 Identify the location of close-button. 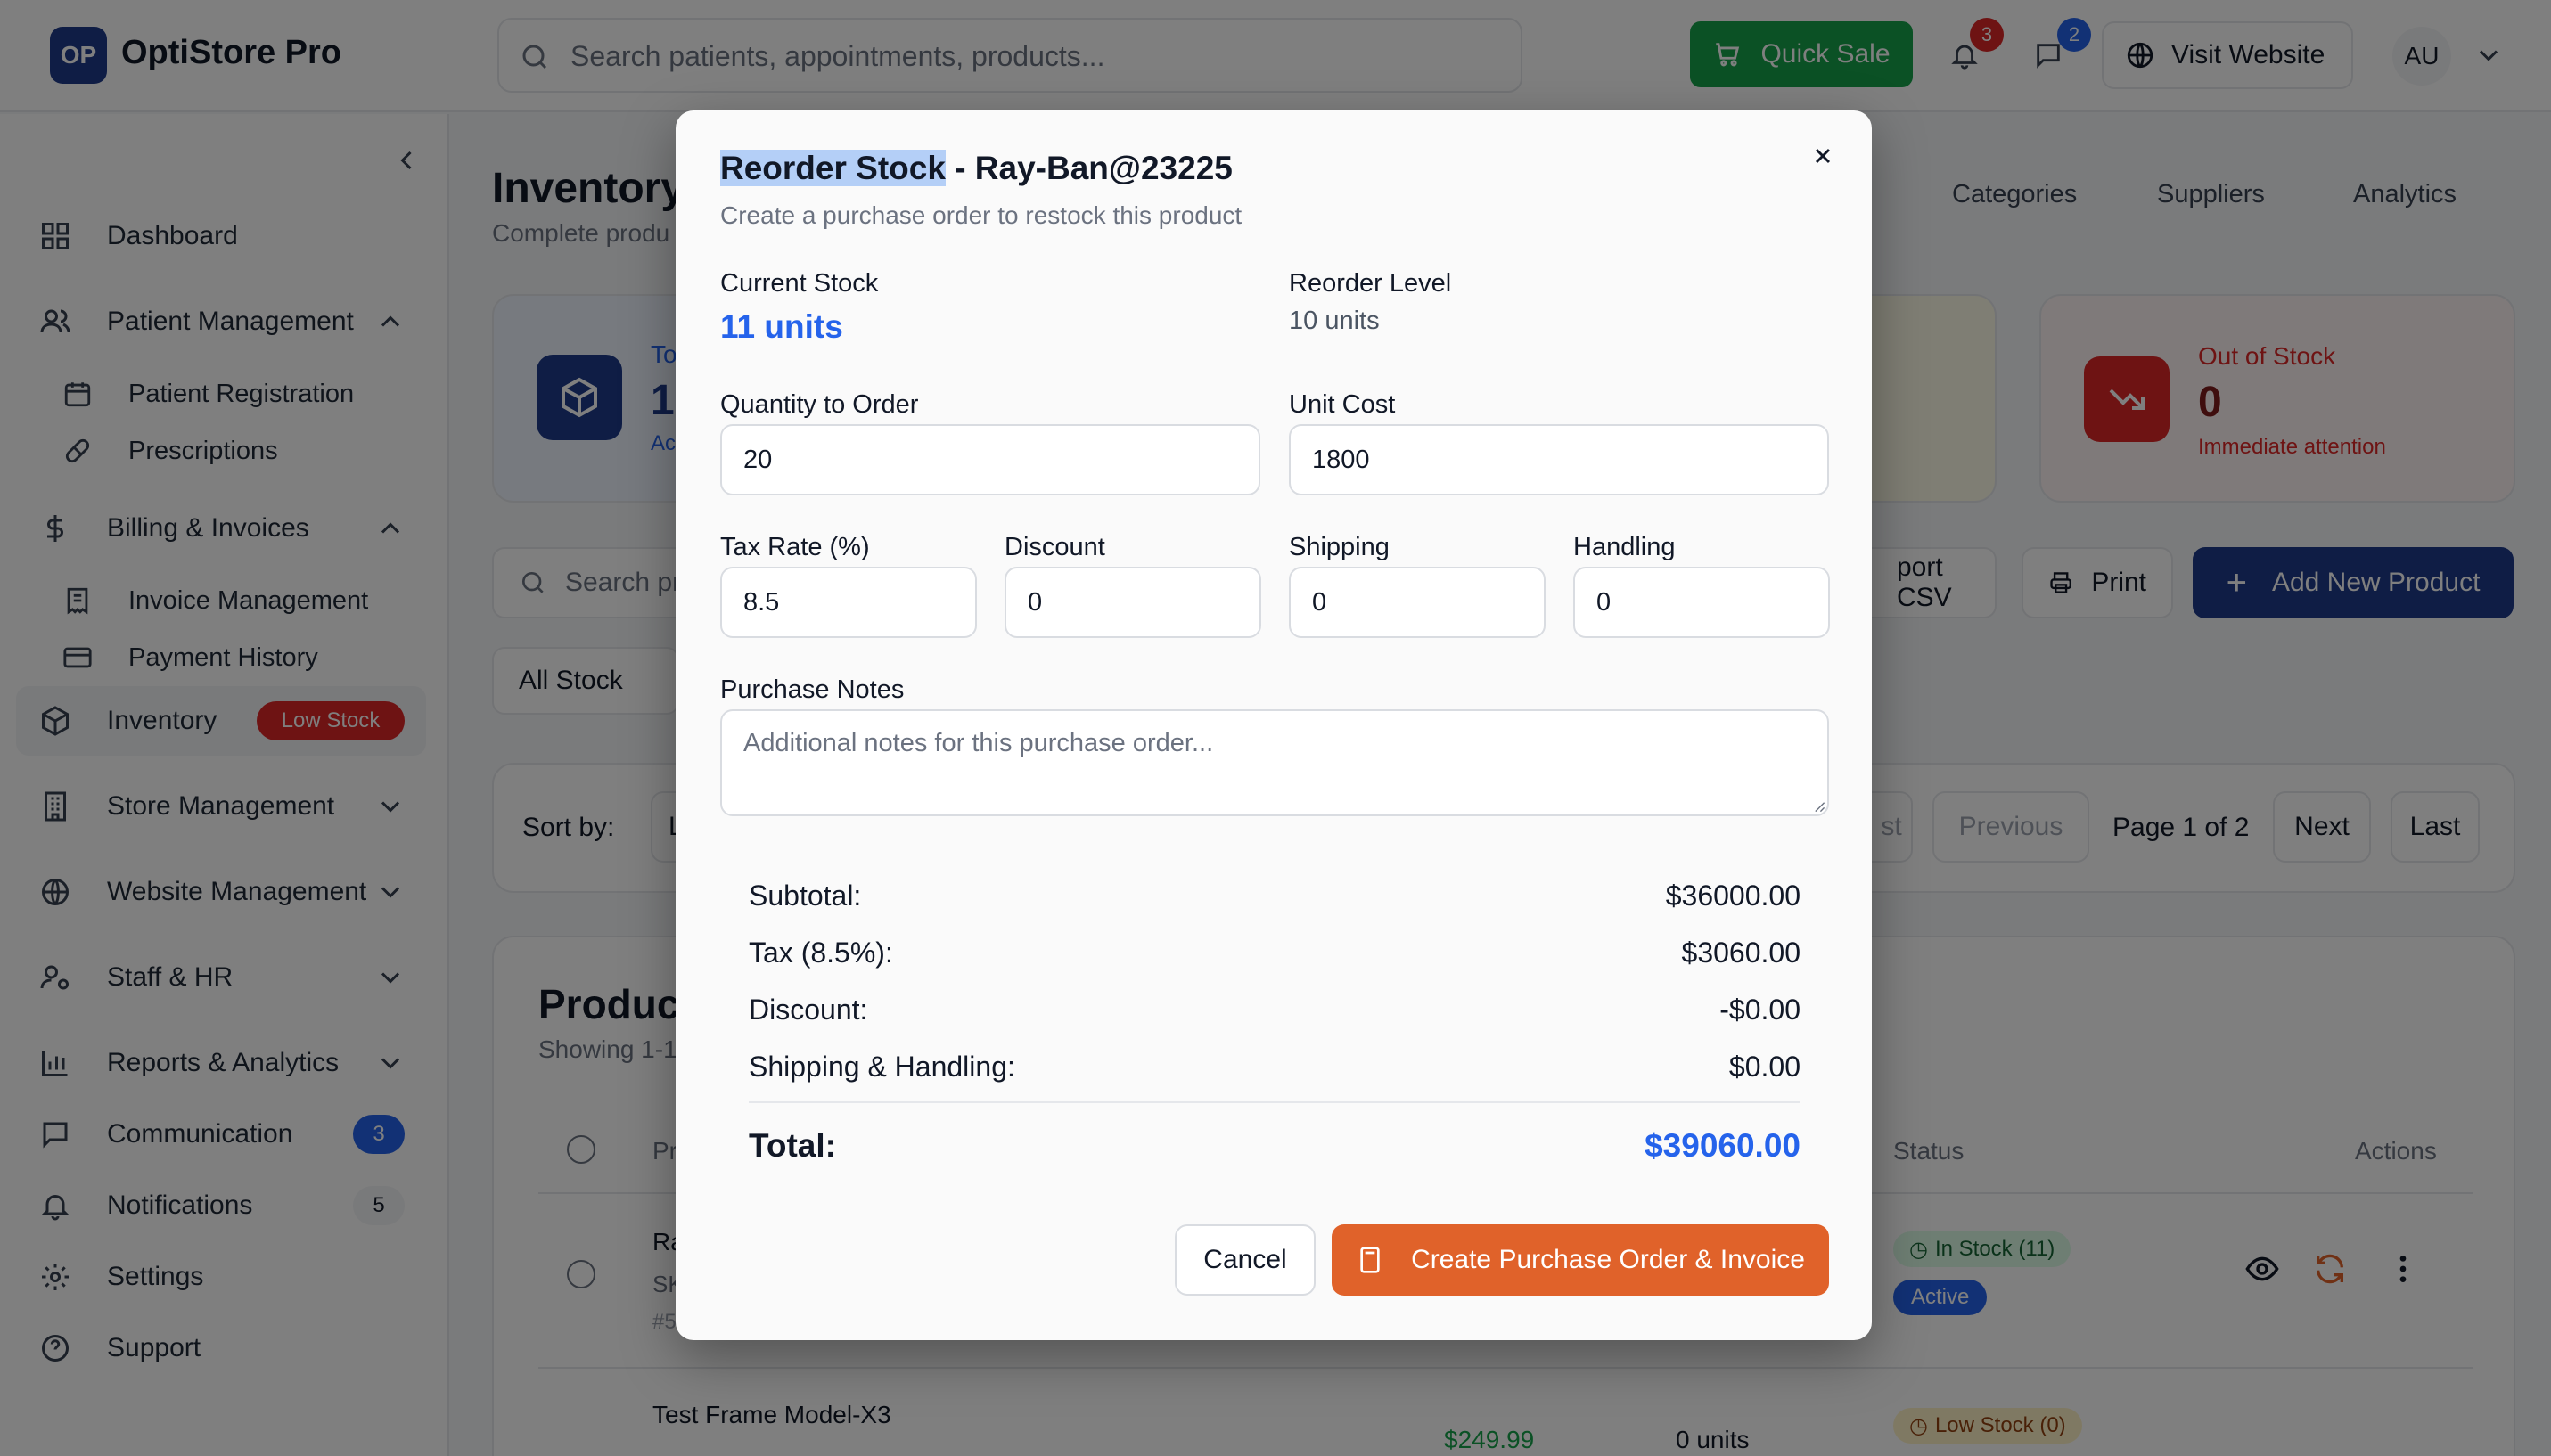
(1822, 156).